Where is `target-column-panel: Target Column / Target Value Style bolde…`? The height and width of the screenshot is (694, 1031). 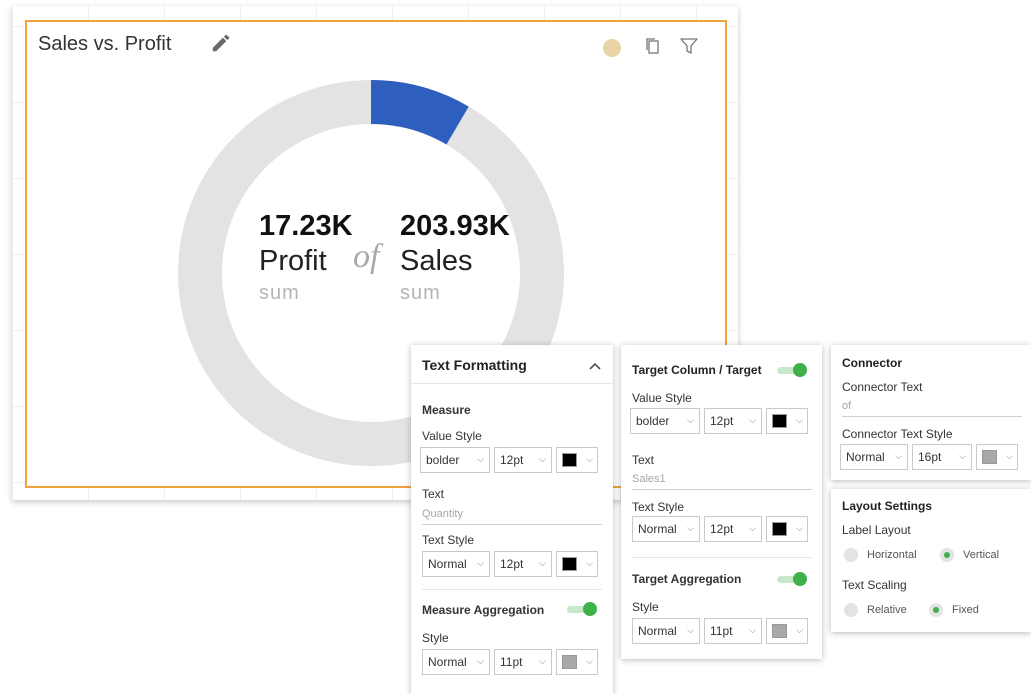 target-column-panel: Target Column / Target Value Style bolde… is located at coordinates (721, 502).